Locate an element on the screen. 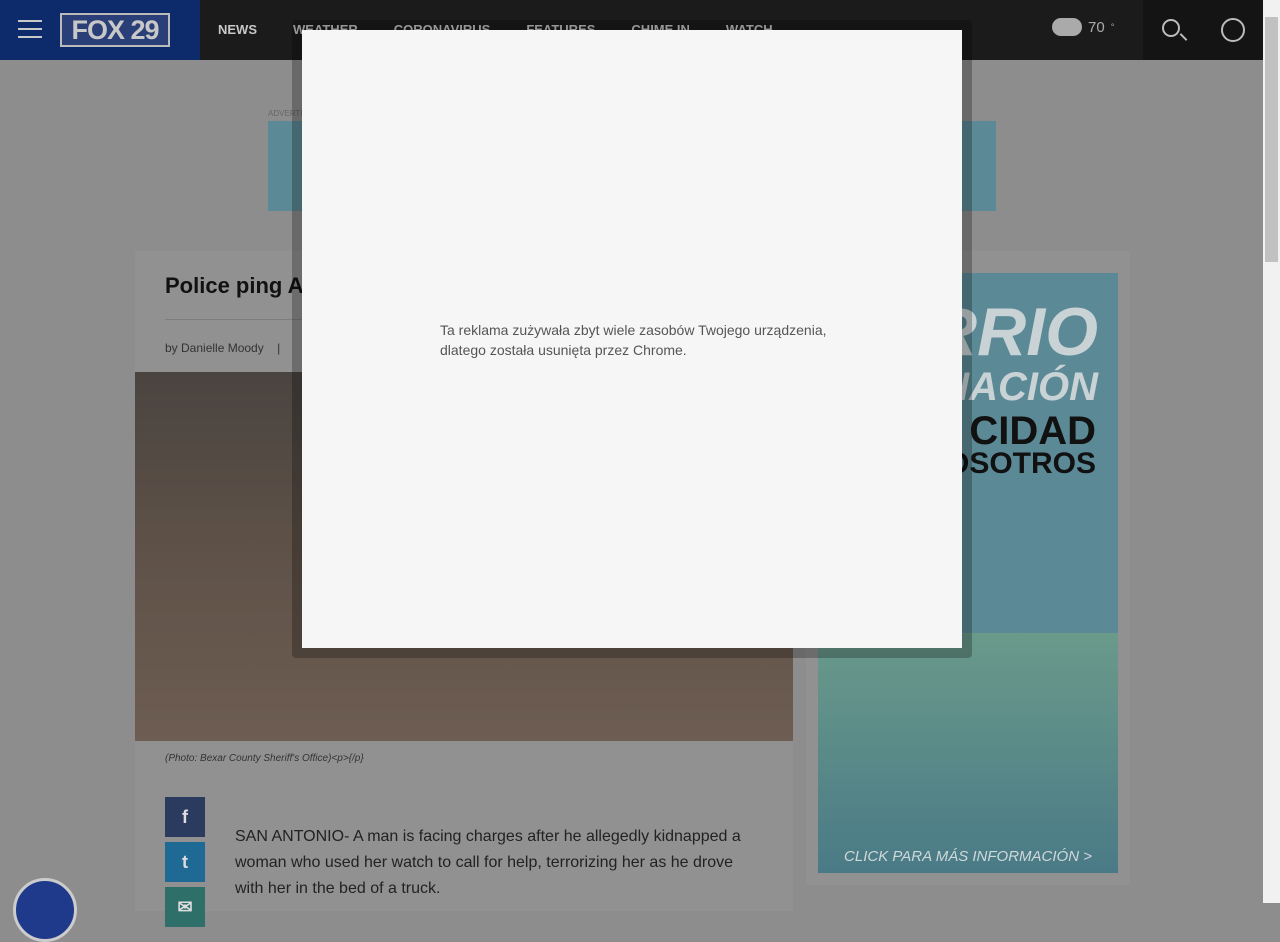 The height and width of the screenshot is (942, 1280). nav-news: NEWS is located at coordinates (237, 29).